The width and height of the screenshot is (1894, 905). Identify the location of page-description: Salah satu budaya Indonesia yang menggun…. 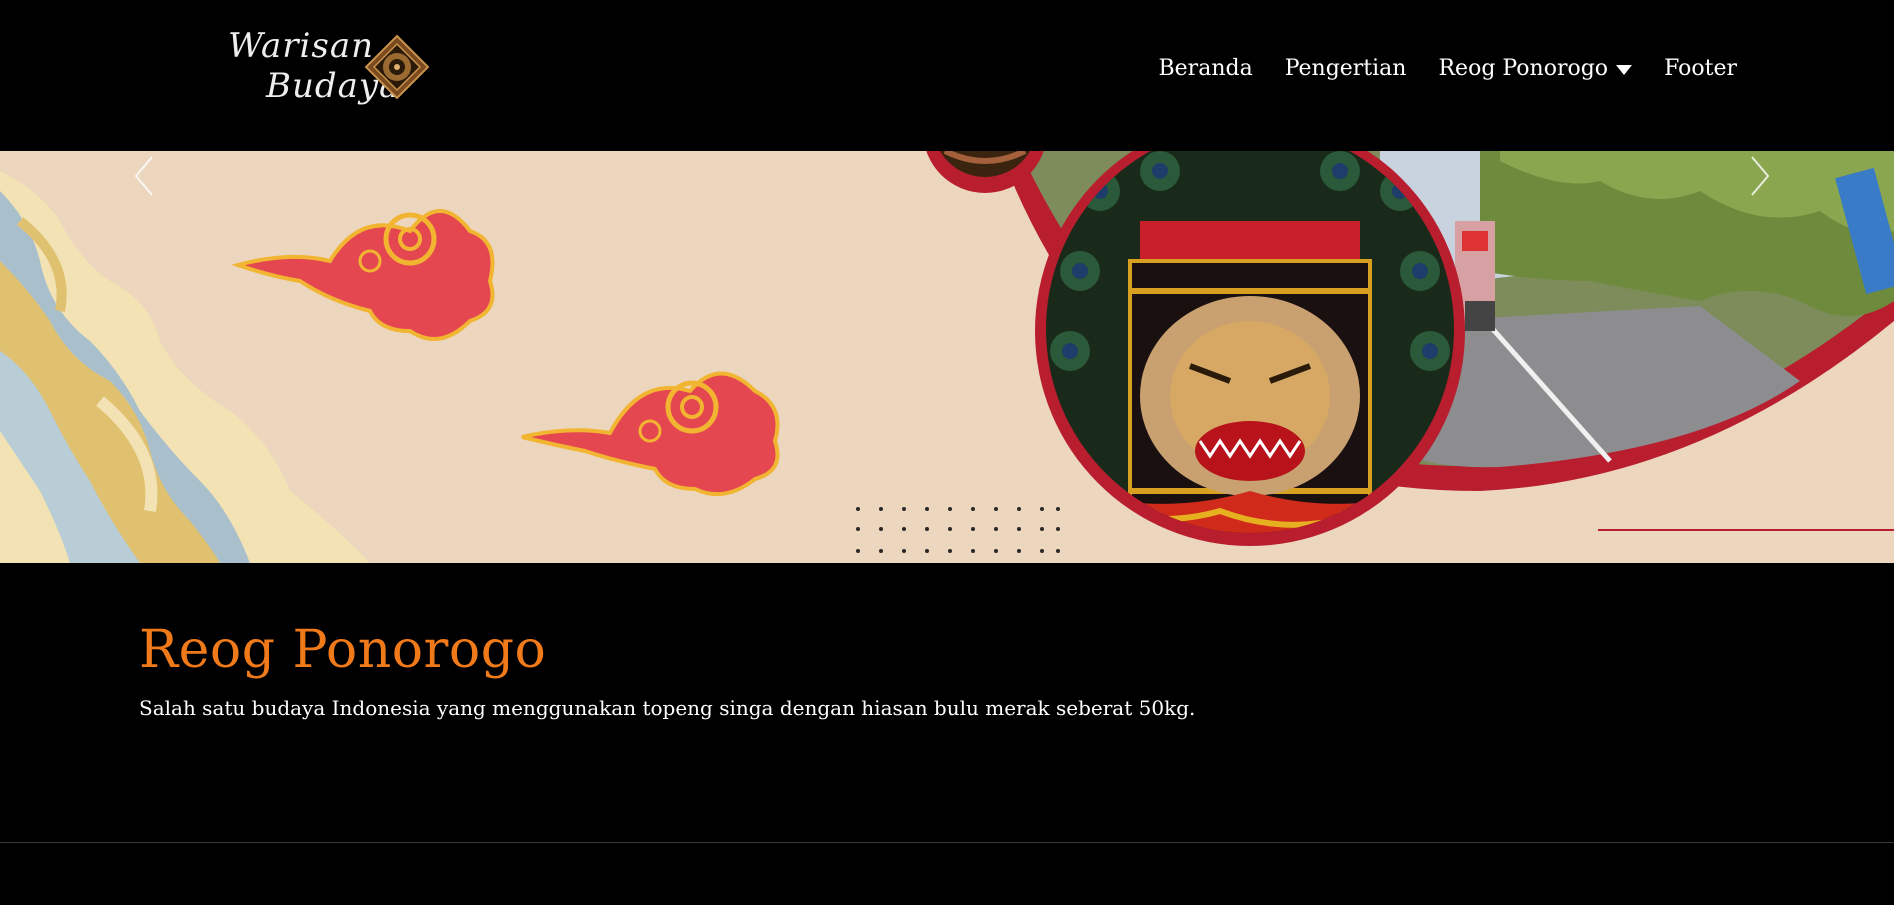
(667, 708).